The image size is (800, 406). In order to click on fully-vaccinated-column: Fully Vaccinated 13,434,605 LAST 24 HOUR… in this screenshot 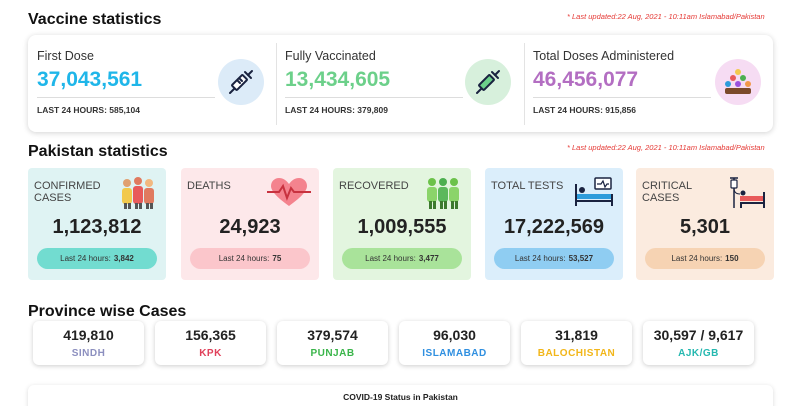, I will do `click(400, 83)`.